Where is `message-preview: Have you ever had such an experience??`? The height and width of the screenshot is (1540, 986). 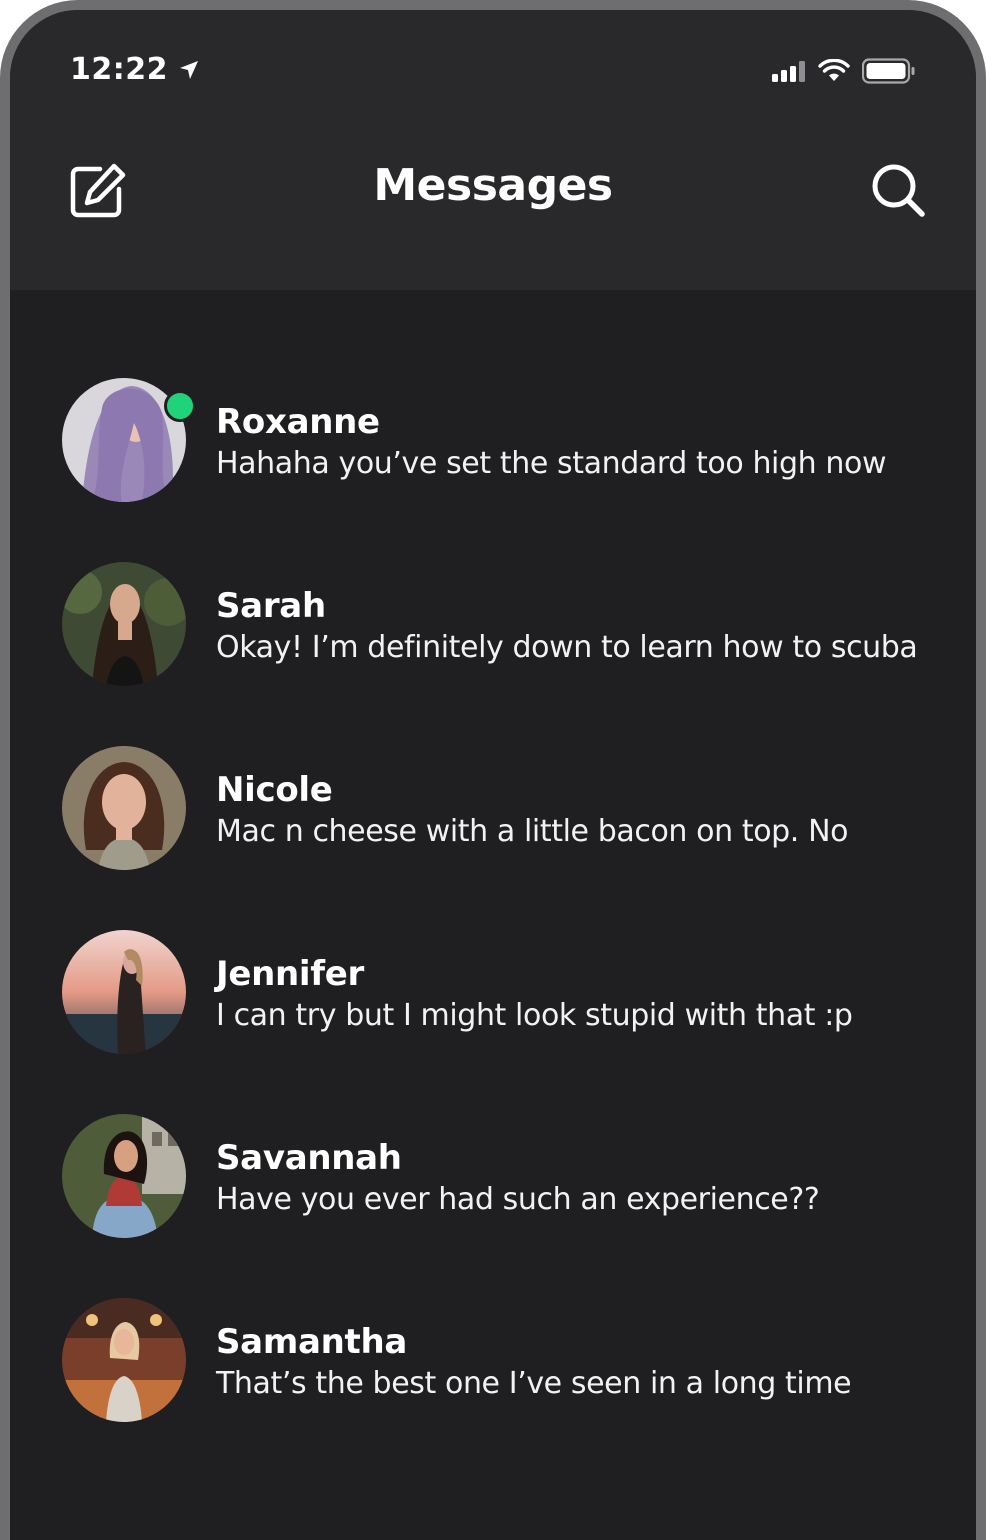 message-preview: Have you ever had such an experience?? is located at coordinates (518, 1199).